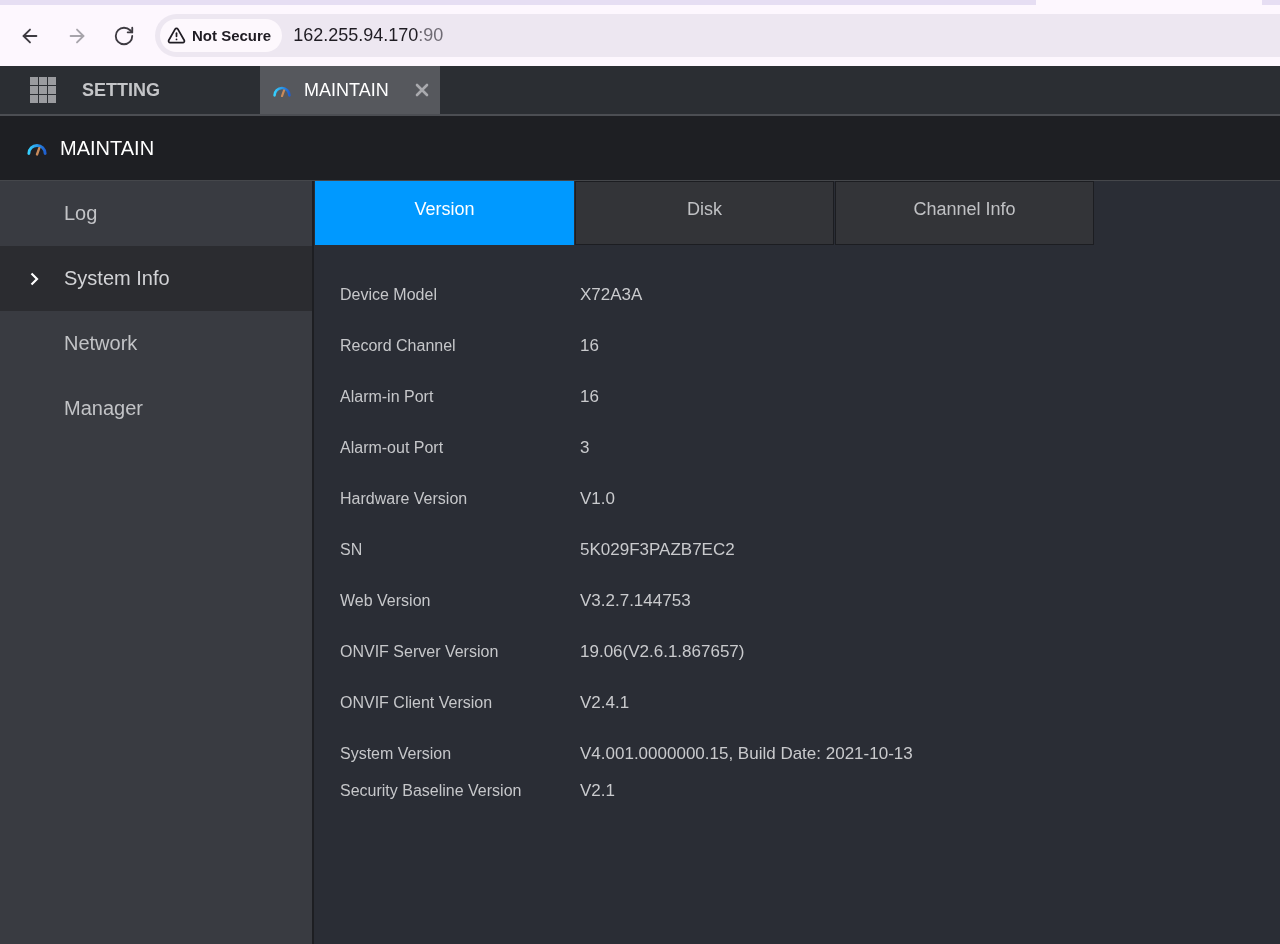 This screenshot has height=944, width=1280. What do you see at coordinates (352, 549) in the screenshot?
I see `info-label: SN` at bounding box center [352, 549].